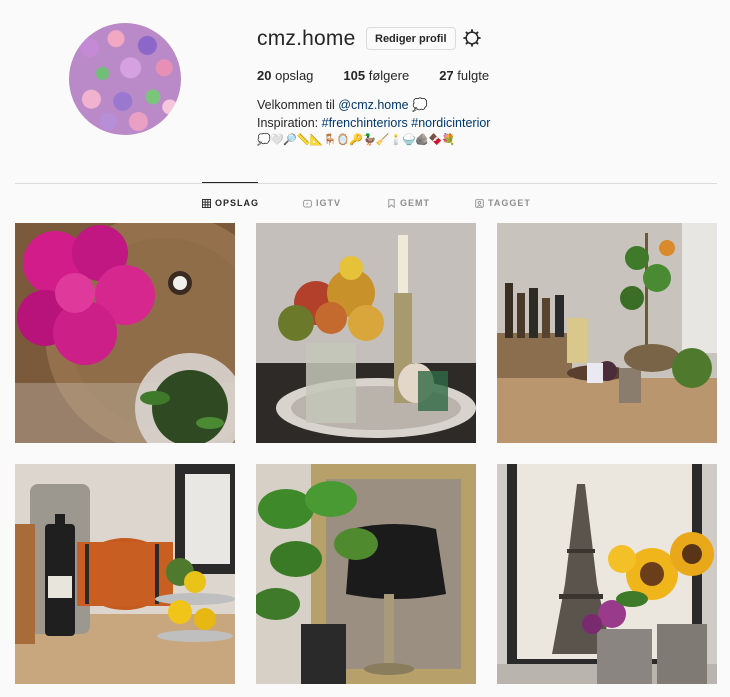  What do you see at coordinates (206, 203) in the screenshot?
I see `grid-icon` at bounding box center [206, 203].